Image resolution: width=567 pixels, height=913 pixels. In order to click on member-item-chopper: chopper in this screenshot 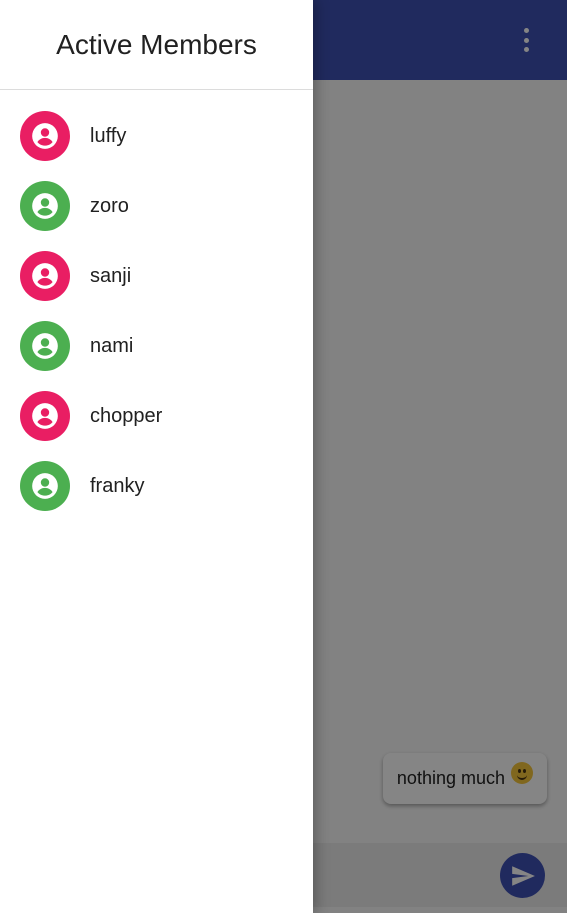, I will do `click(156, 416)`.